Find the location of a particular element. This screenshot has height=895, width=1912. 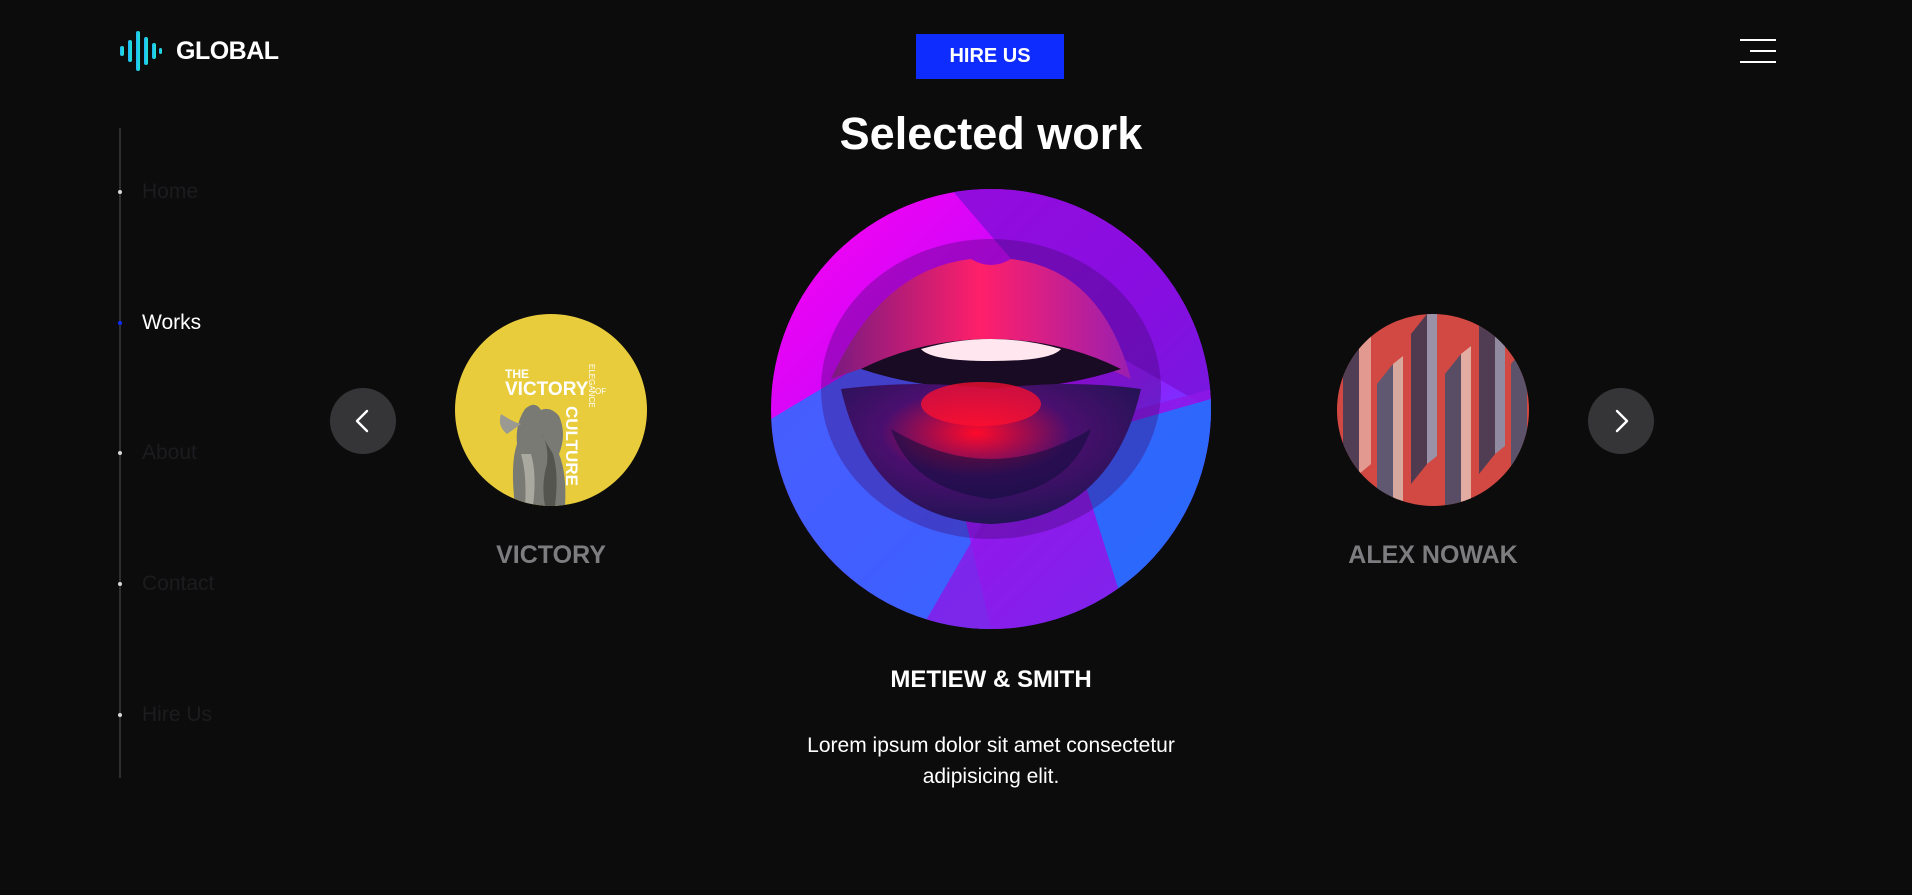

side-nav-label: Works is located at coordinates (172, 322).